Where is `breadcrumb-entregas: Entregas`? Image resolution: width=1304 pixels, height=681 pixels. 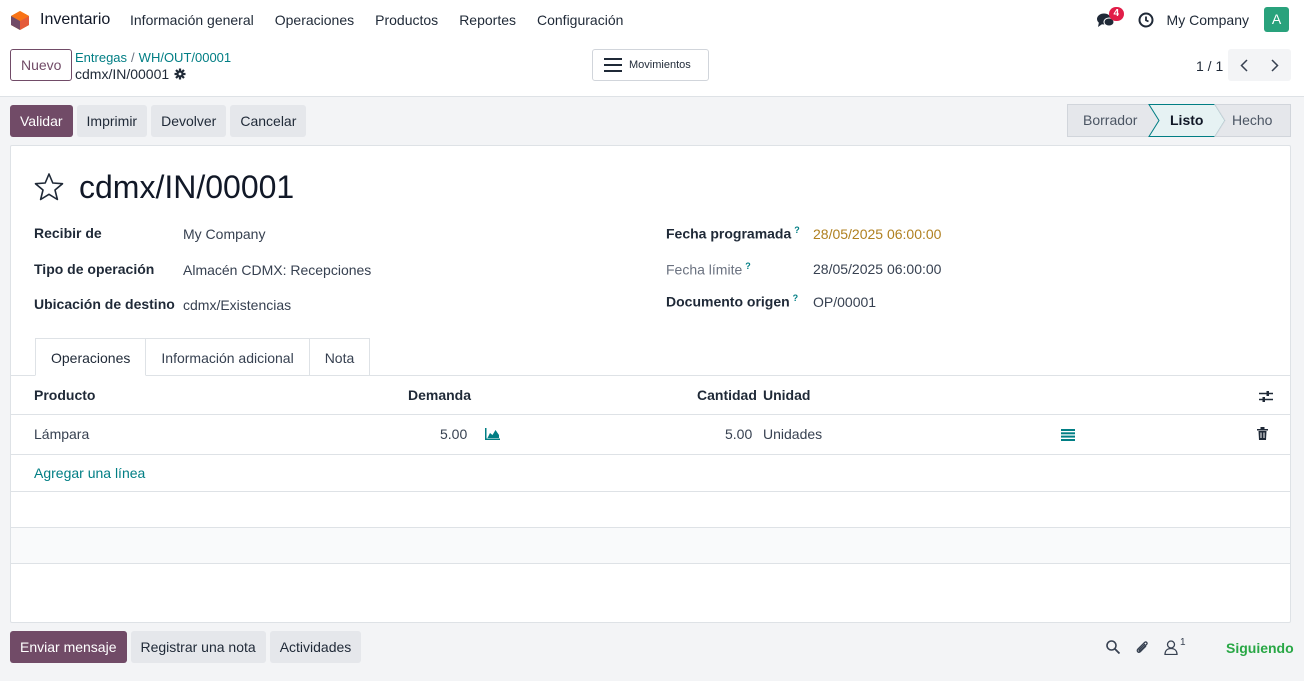 breadcrumb-entregas: Entregas is located at coordinates (101, 57).